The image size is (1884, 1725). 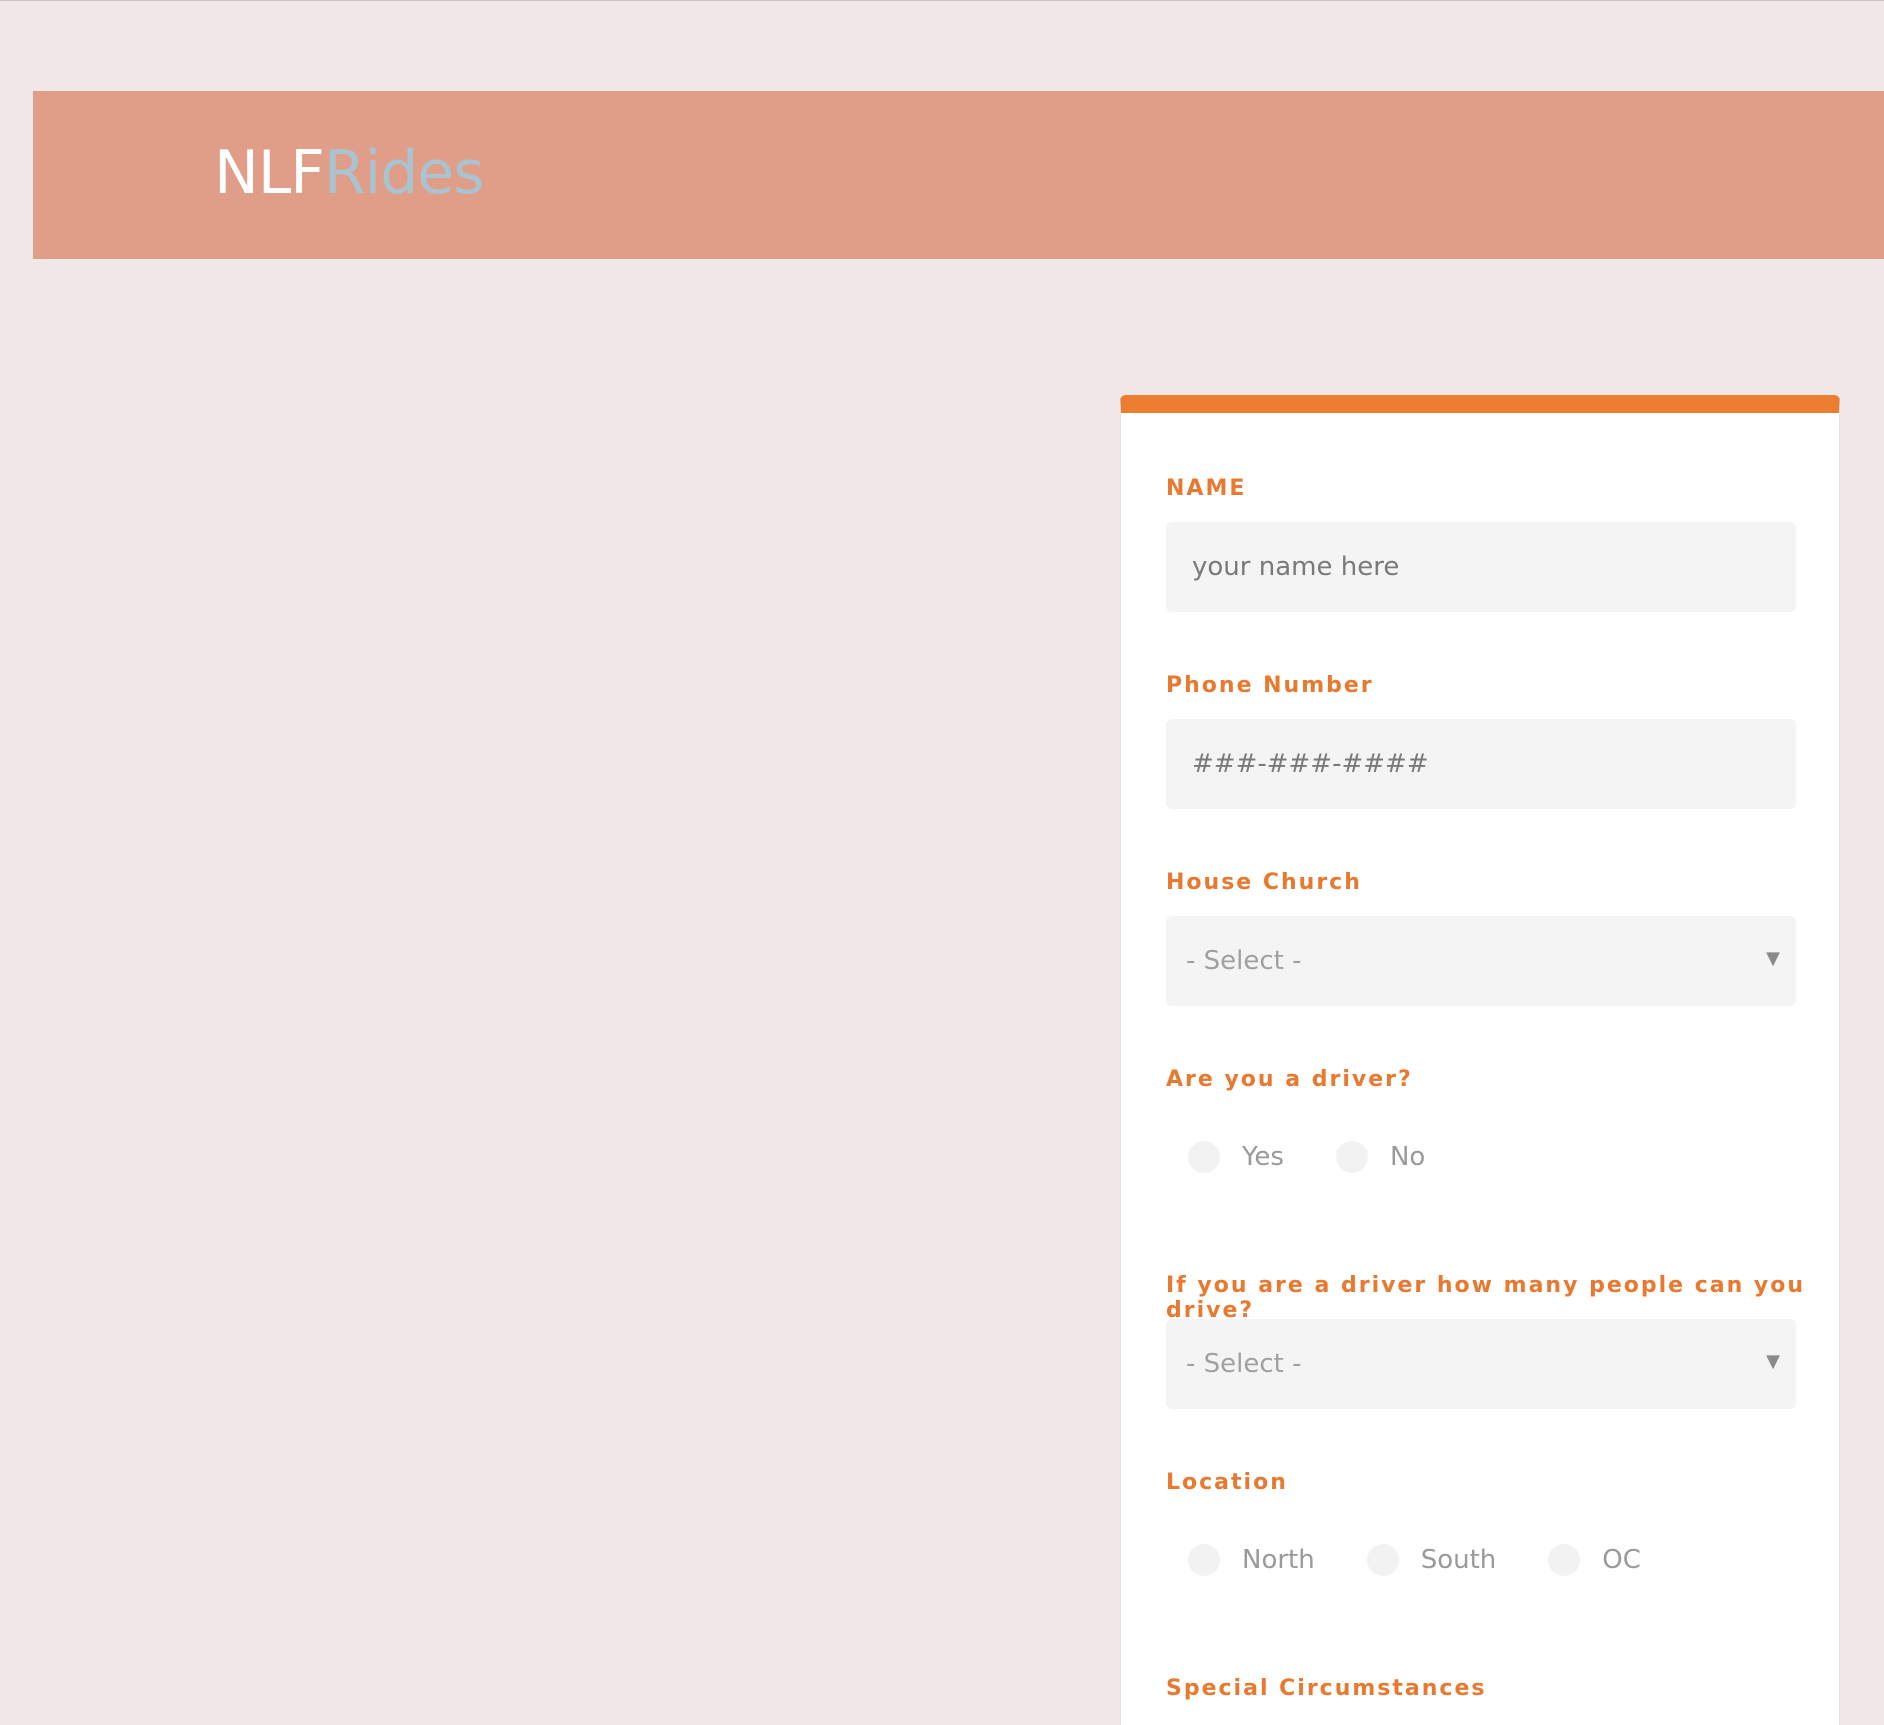 I want to click on special-circumstances-label: Special Circumstances, so click(x=1326, y=1688).